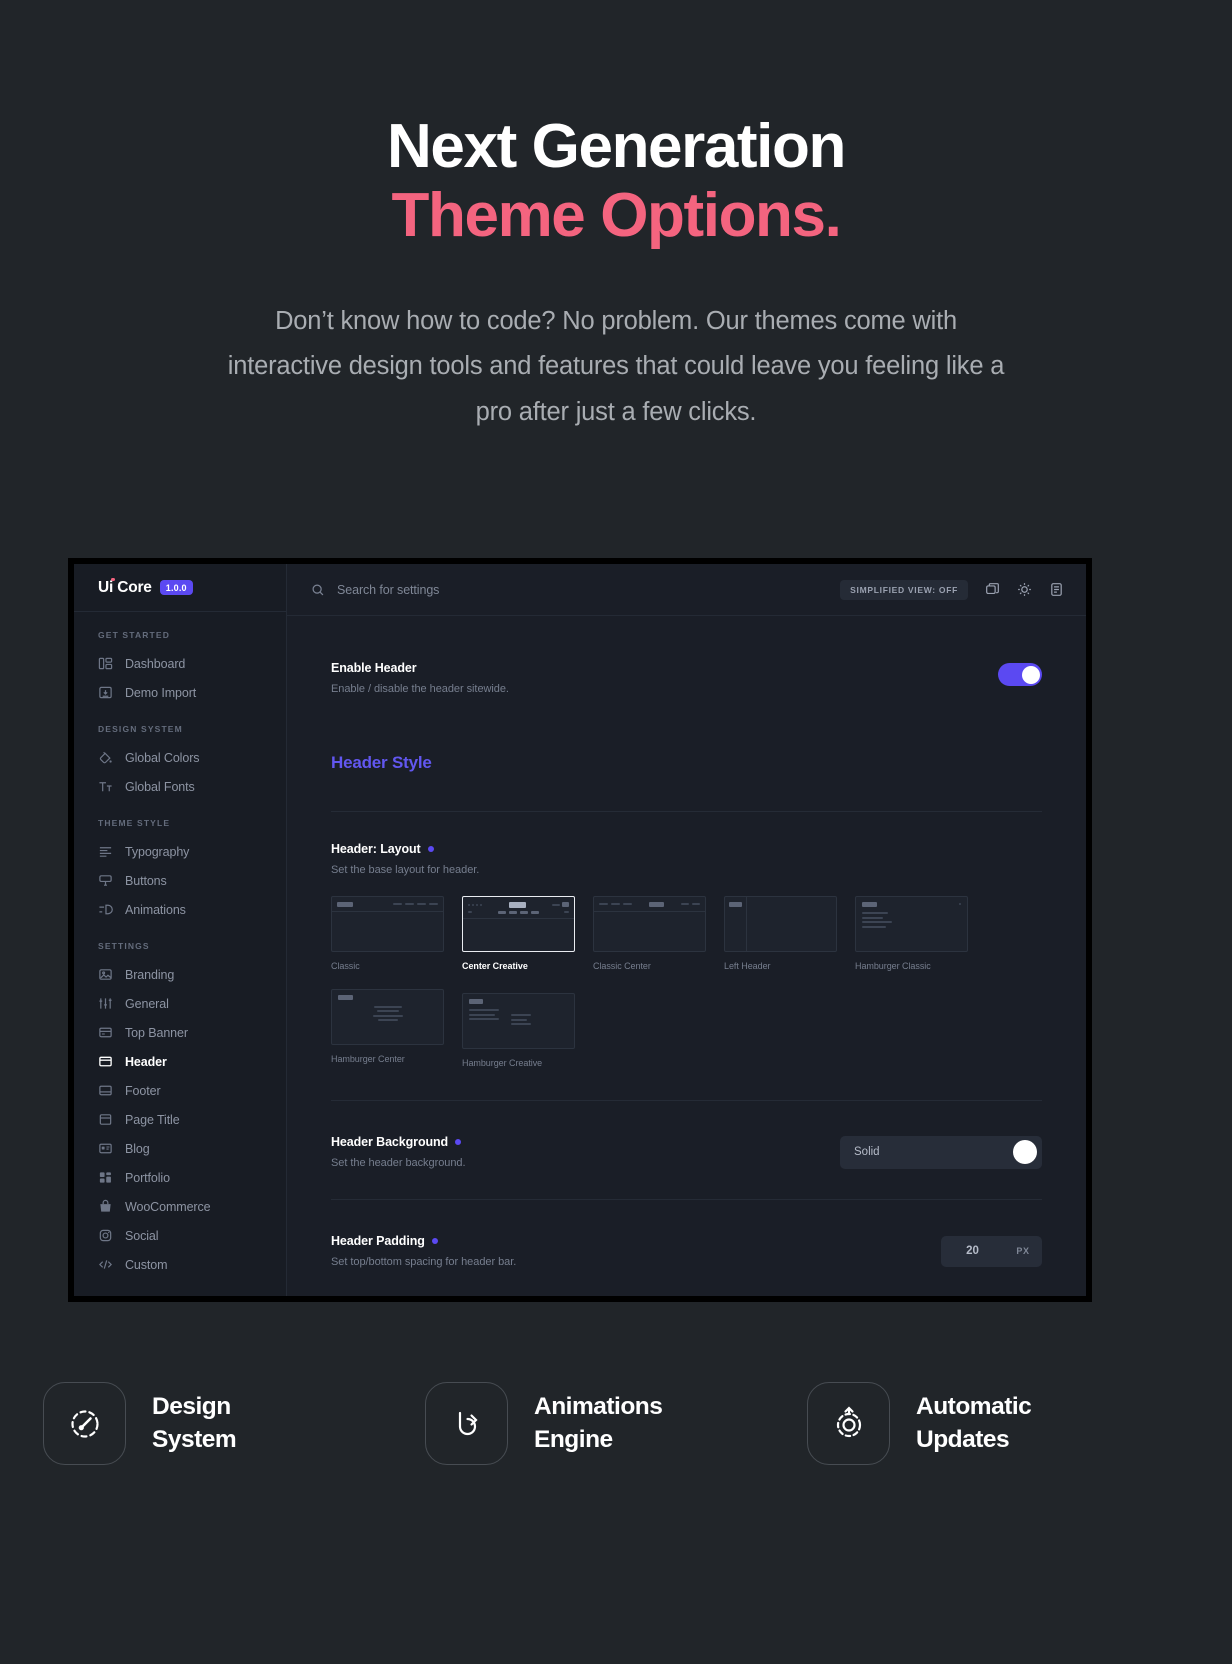 The image size is (1232, 1664). I want to click on sidebar-item-blog: Blog, so click(180, 1148).